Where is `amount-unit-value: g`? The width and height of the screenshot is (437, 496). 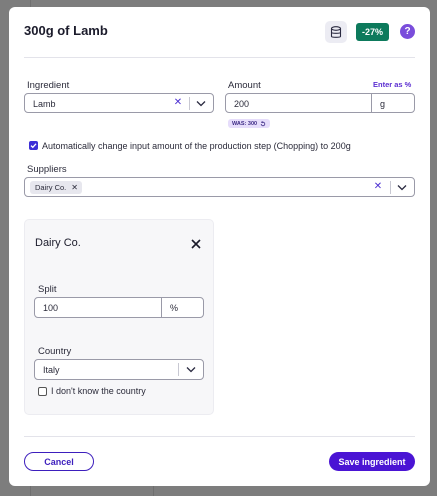
amount-unit-value: g is located at coordinates (383, 104).